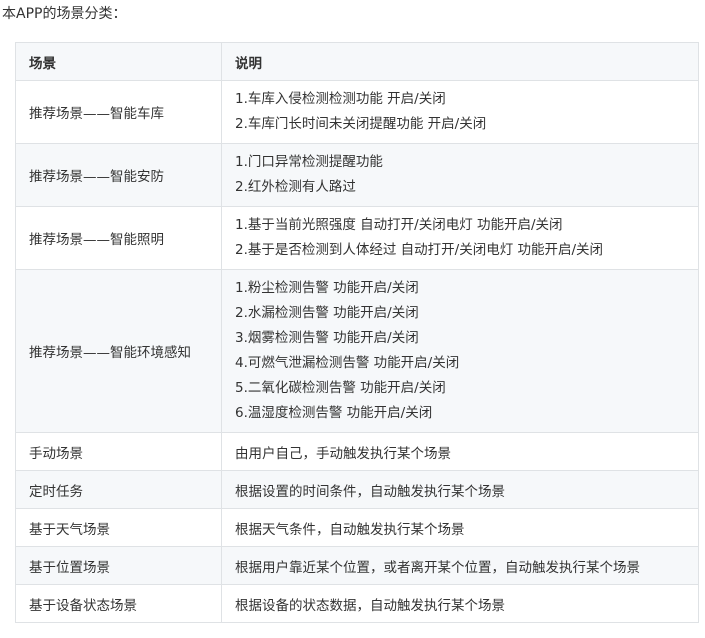 This screenshot has width=705, height=638. I want to click on table-row: 基于天气场景 根据天气条件，自动触发执行某个场景, so click(357, 527).